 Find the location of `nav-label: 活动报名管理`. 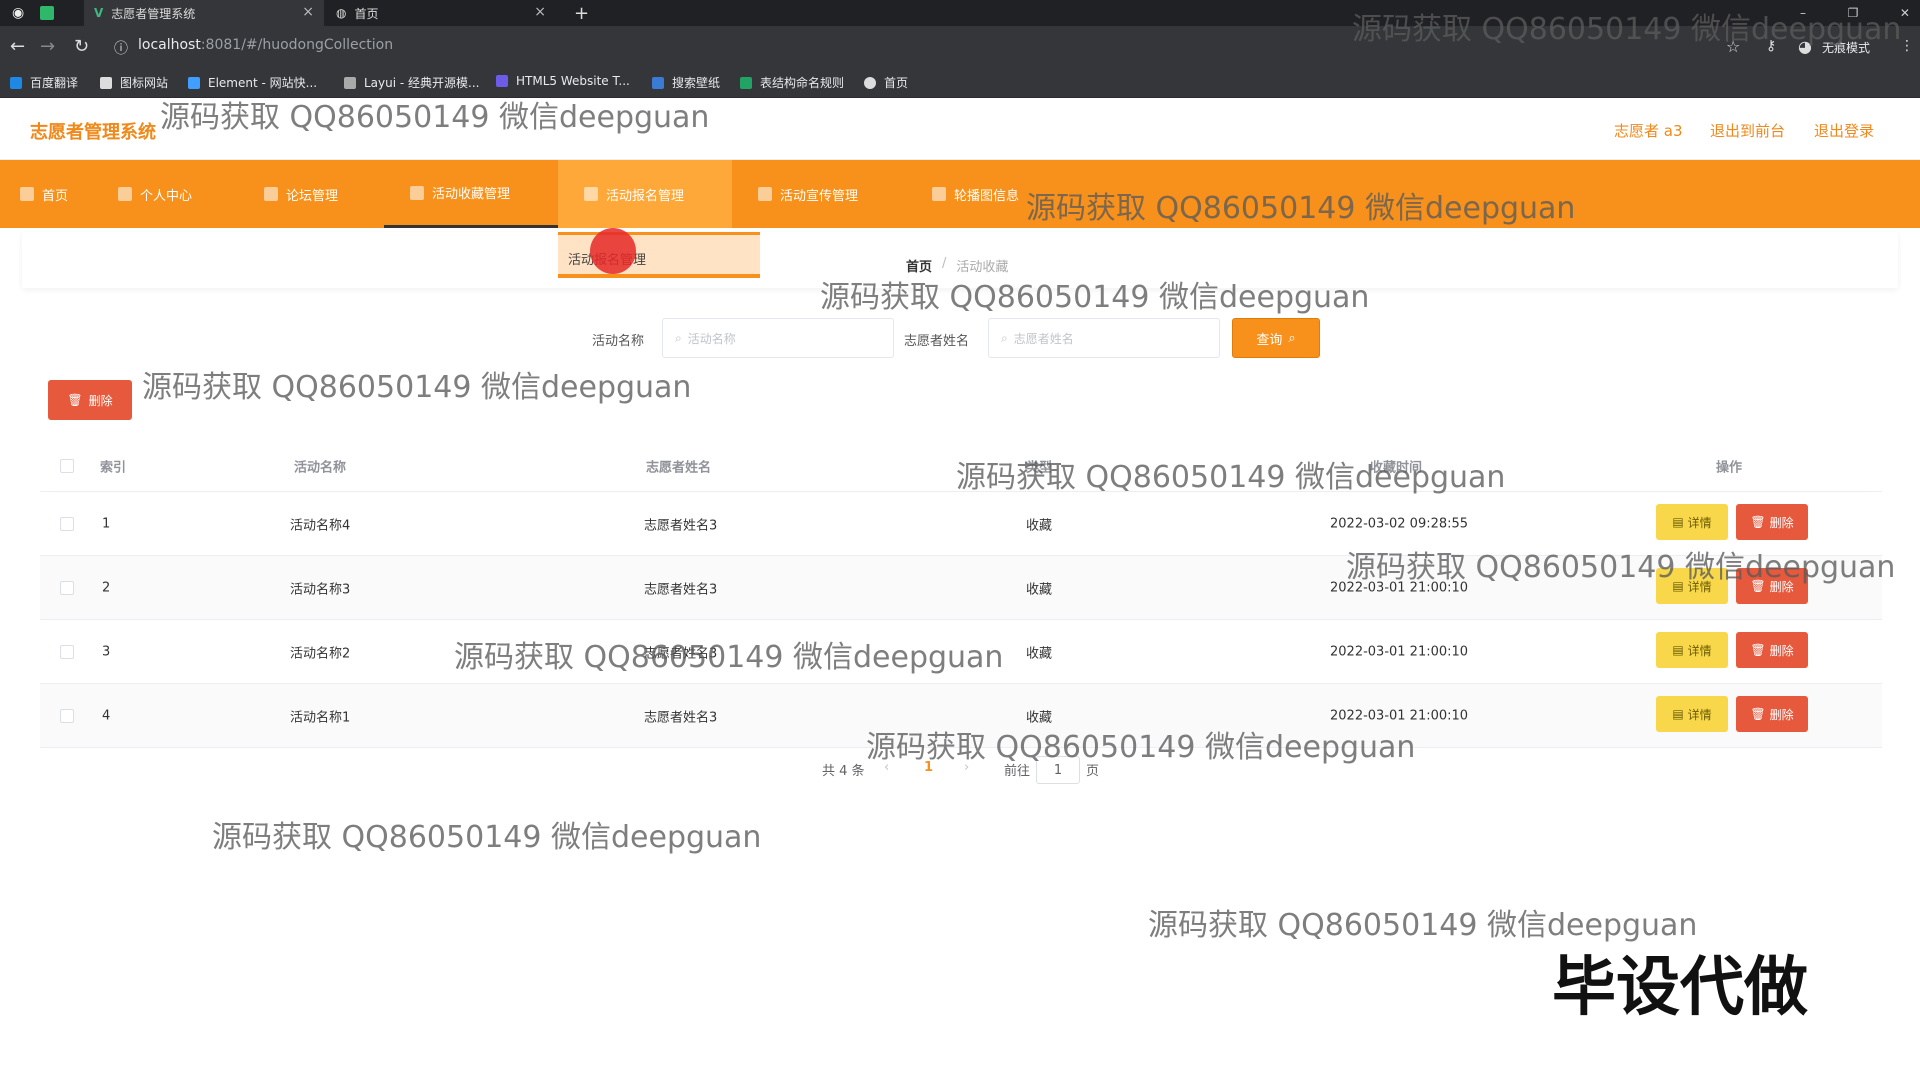

nav-label: 活动报名管理 is located at coordinates (645, 196).